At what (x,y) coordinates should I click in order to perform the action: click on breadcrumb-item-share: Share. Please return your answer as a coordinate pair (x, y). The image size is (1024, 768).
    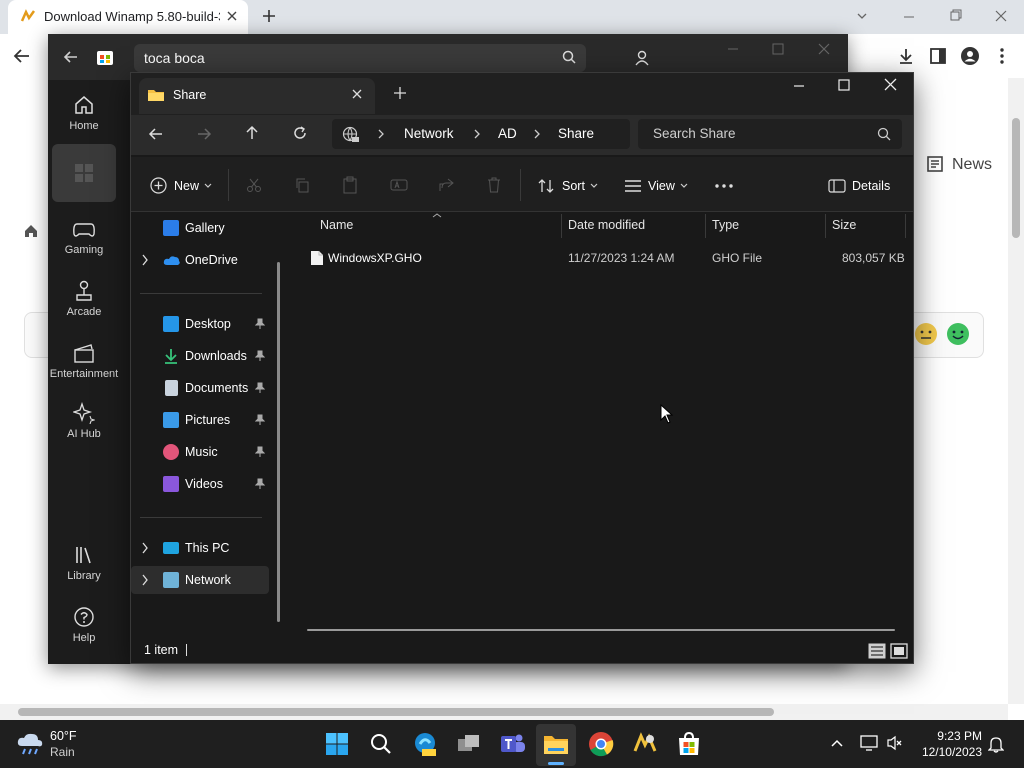
    Looking at the image, I should click on (576, 133).